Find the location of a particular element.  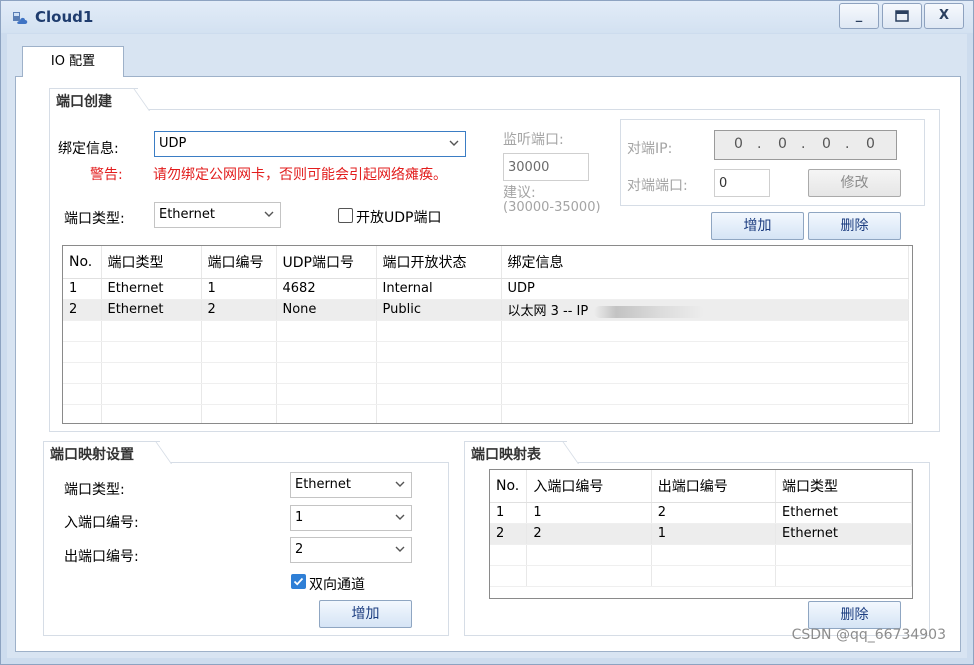

table-row: 1 1 2 Ethernet is located at coordinates (701, 513).